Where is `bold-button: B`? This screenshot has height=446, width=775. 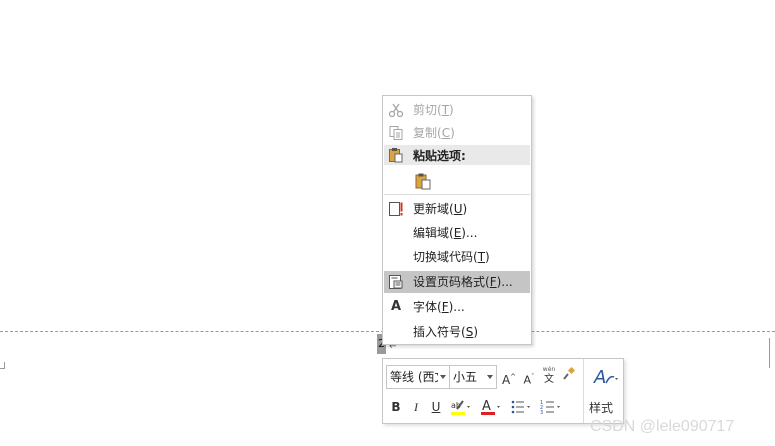
bold-button: B is located at coordinates (396, 407).